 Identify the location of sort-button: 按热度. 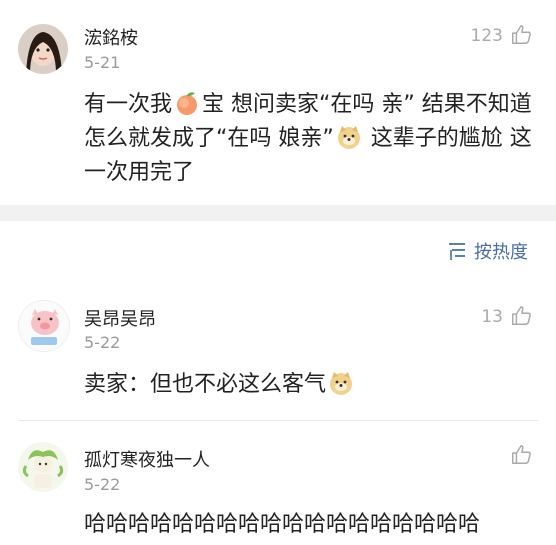
(487, 251).